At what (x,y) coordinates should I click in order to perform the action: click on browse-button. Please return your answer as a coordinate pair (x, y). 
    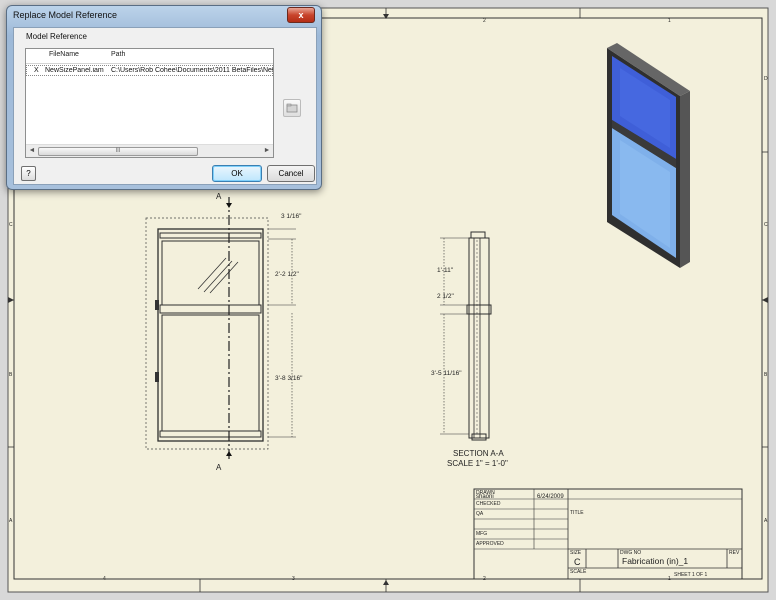
    Looking at the image, I should click on (292, 108).